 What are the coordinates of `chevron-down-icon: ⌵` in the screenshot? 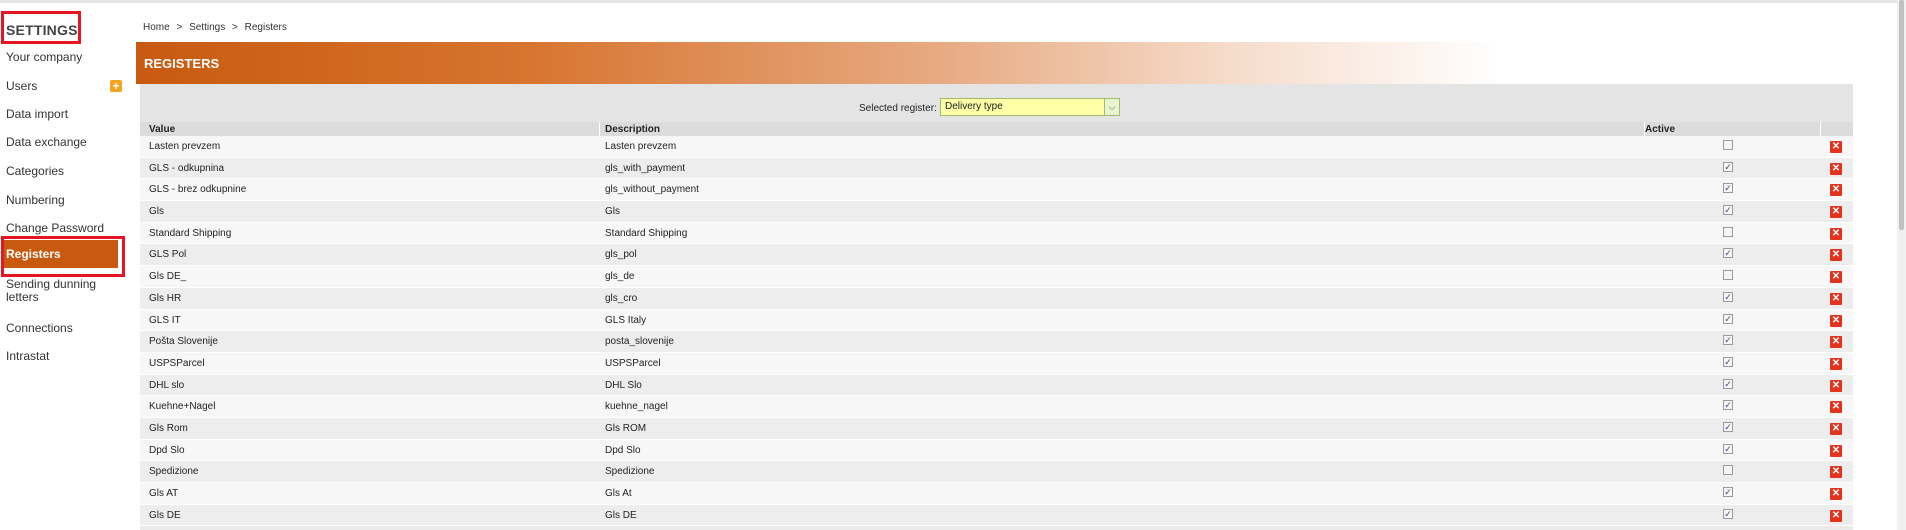 It's located at (1111, 107).